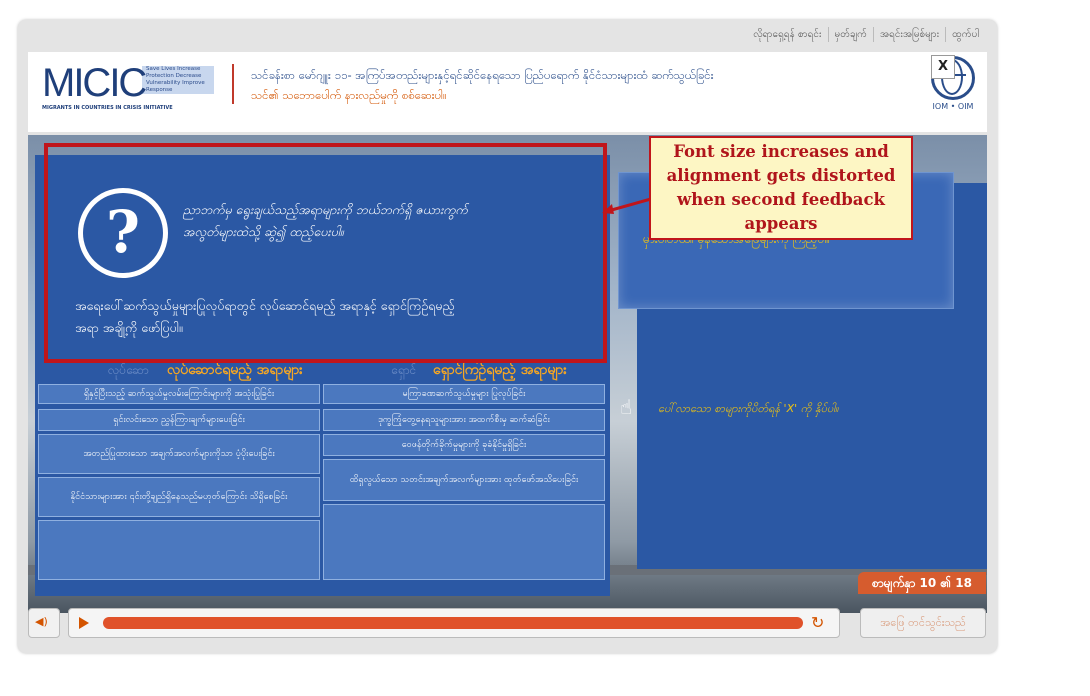 Image resolution: width=1090 pixels, height=696 pixels. I want to click on nav-notes-link: မှတ်ချက်, so click(850, 34).